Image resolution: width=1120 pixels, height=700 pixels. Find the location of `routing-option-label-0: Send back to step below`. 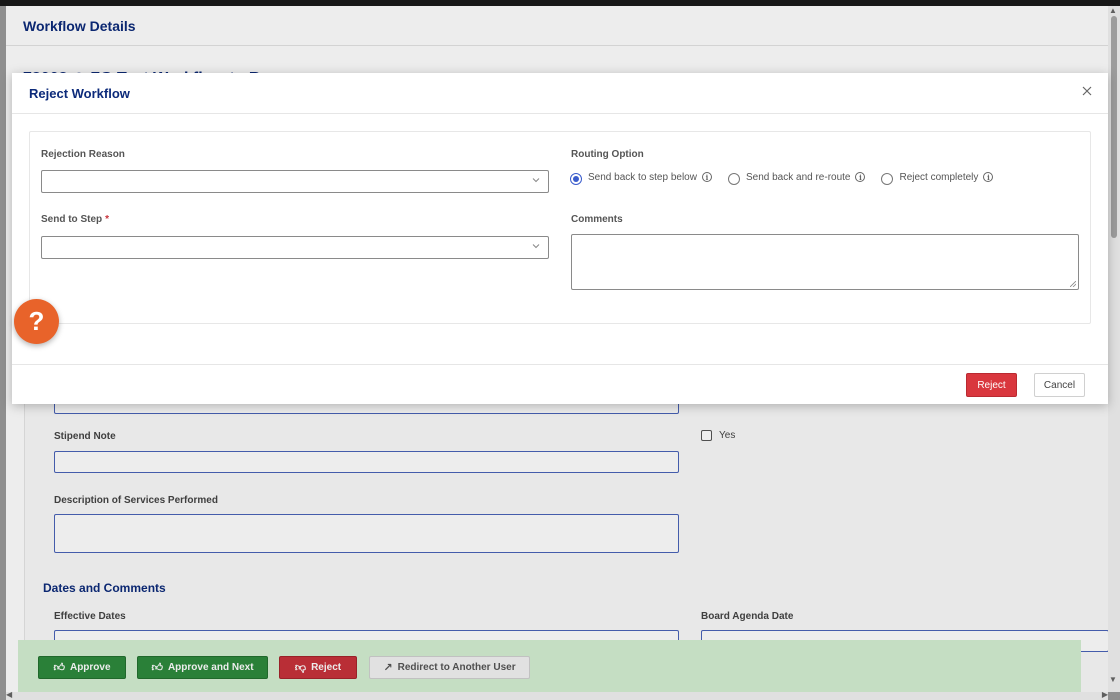

routing-option-label-0: Send back to step below is located at coordinates (642, 177).